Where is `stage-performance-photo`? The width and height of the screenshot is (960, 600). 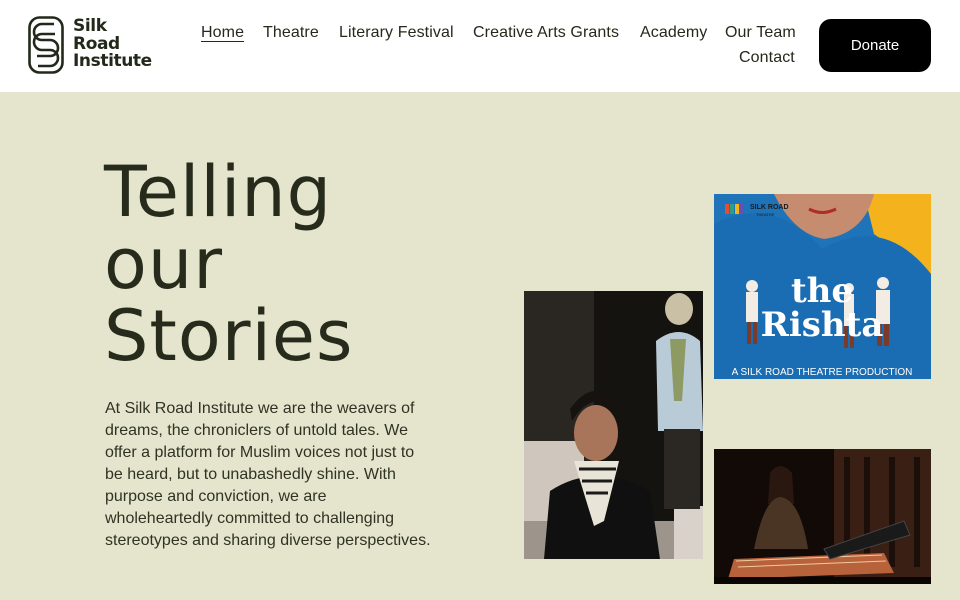
stage-performance-photo is located at coordinates (613, 425).